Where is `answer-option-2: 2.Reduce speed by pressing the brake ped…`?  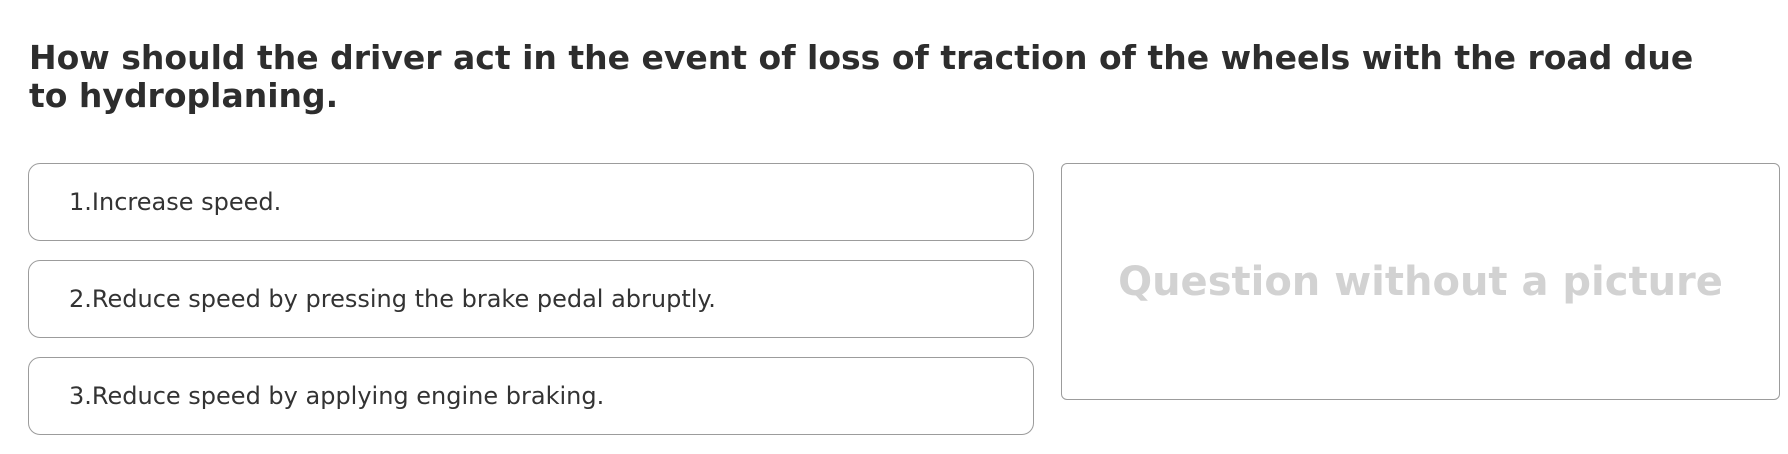 answer-option-2: 2.Reduce speed by pressing the brake ped… is located at coordinates (531, 299).